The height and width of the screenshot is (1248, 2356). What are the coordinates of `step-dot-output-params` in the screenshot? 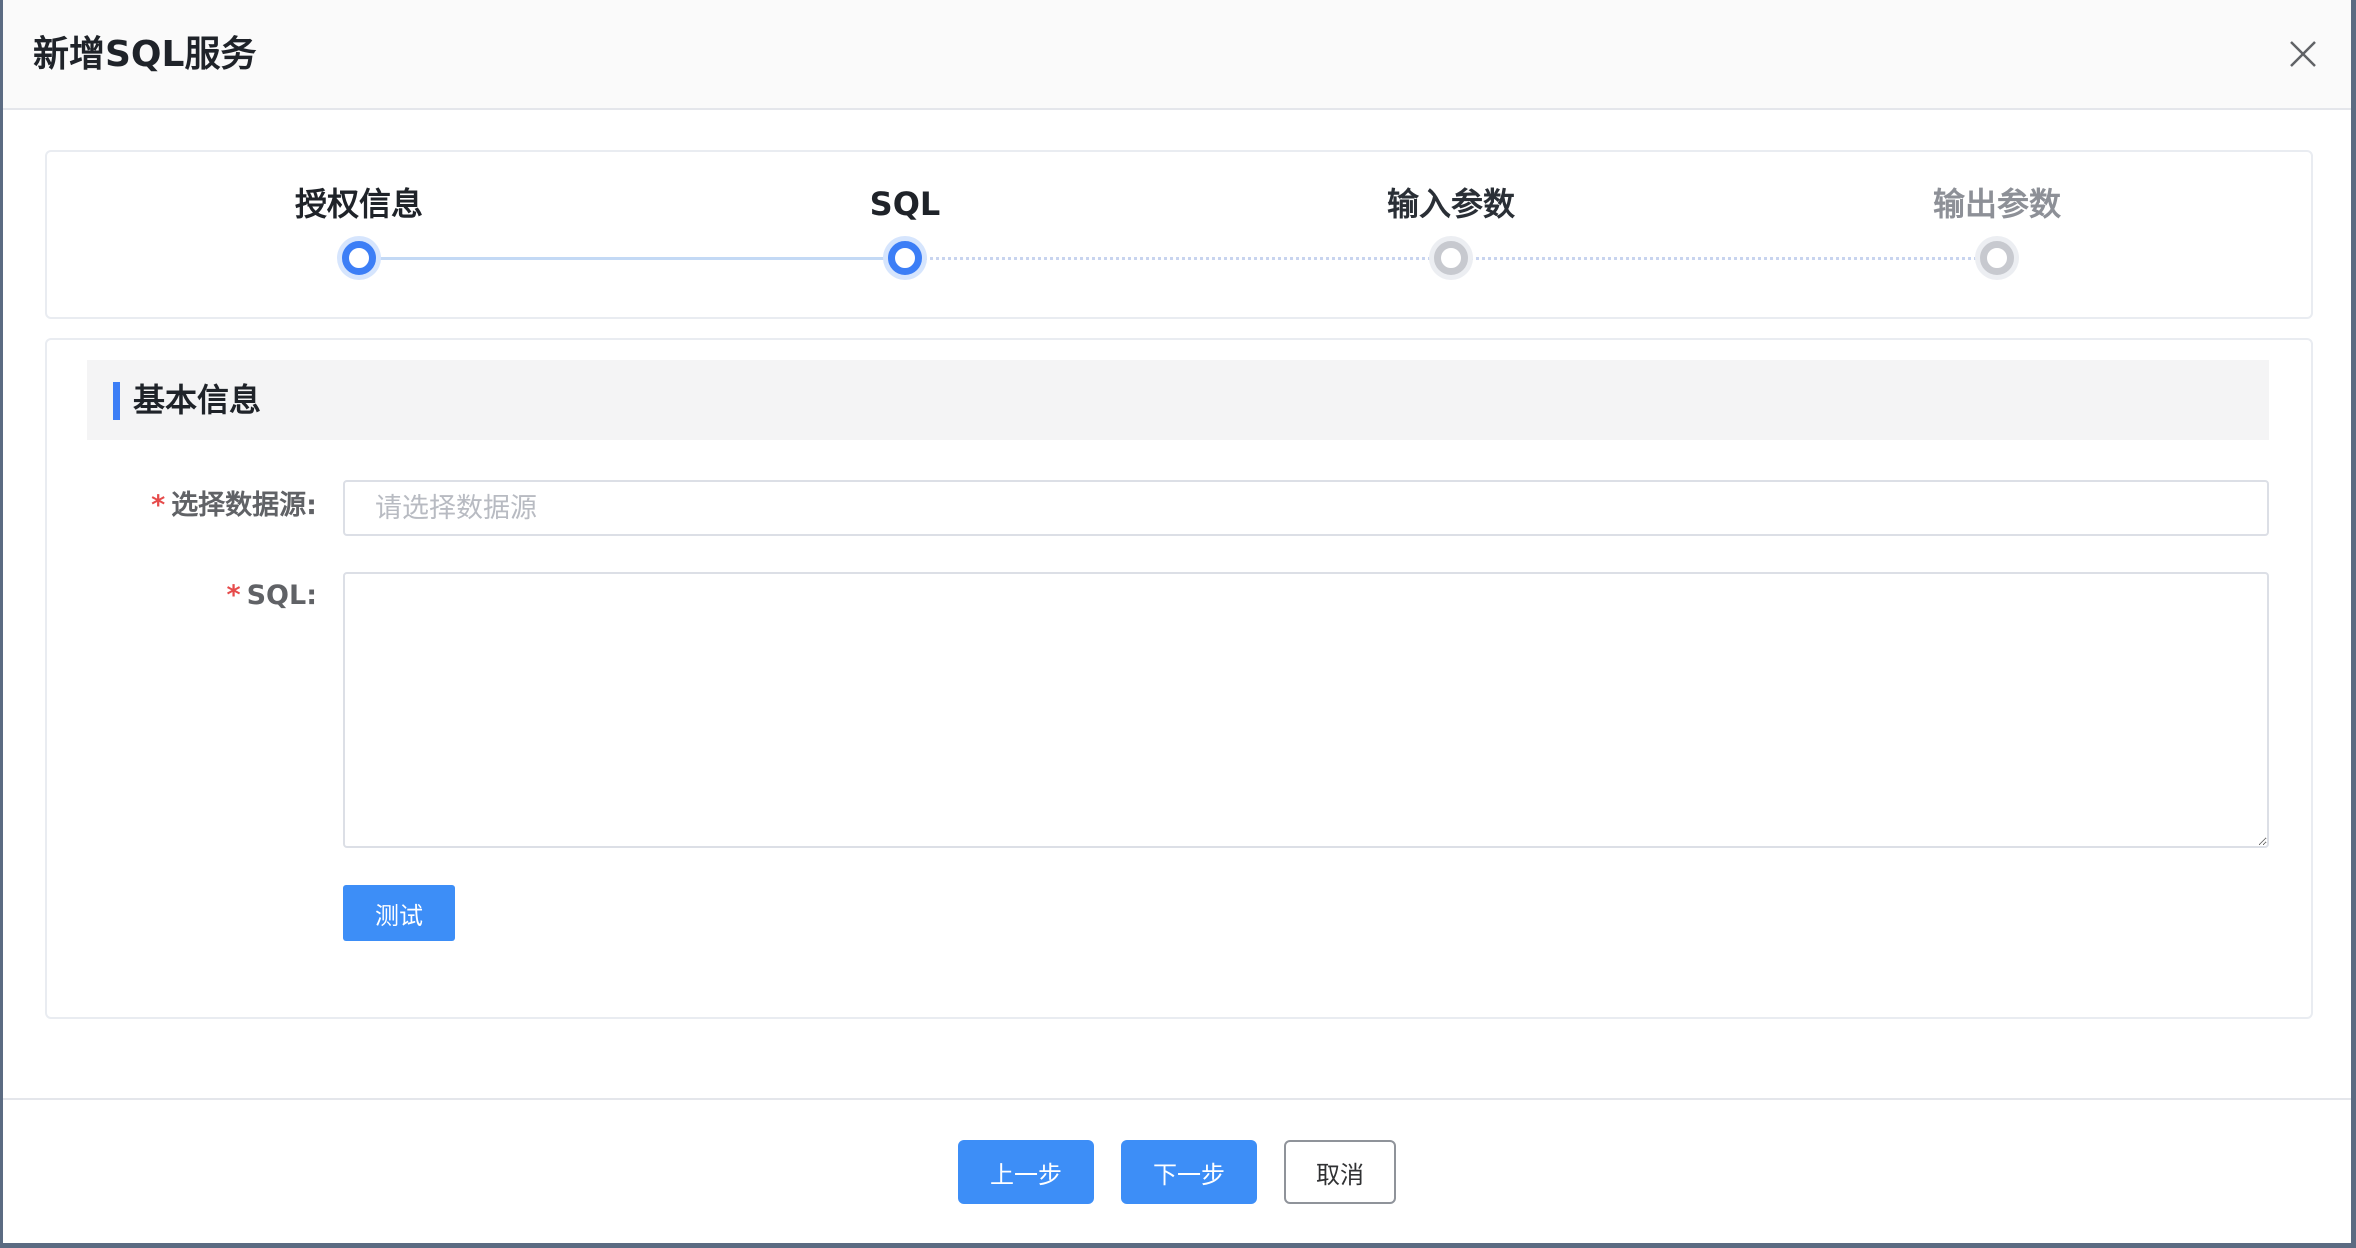 It's located at (1997, 258).